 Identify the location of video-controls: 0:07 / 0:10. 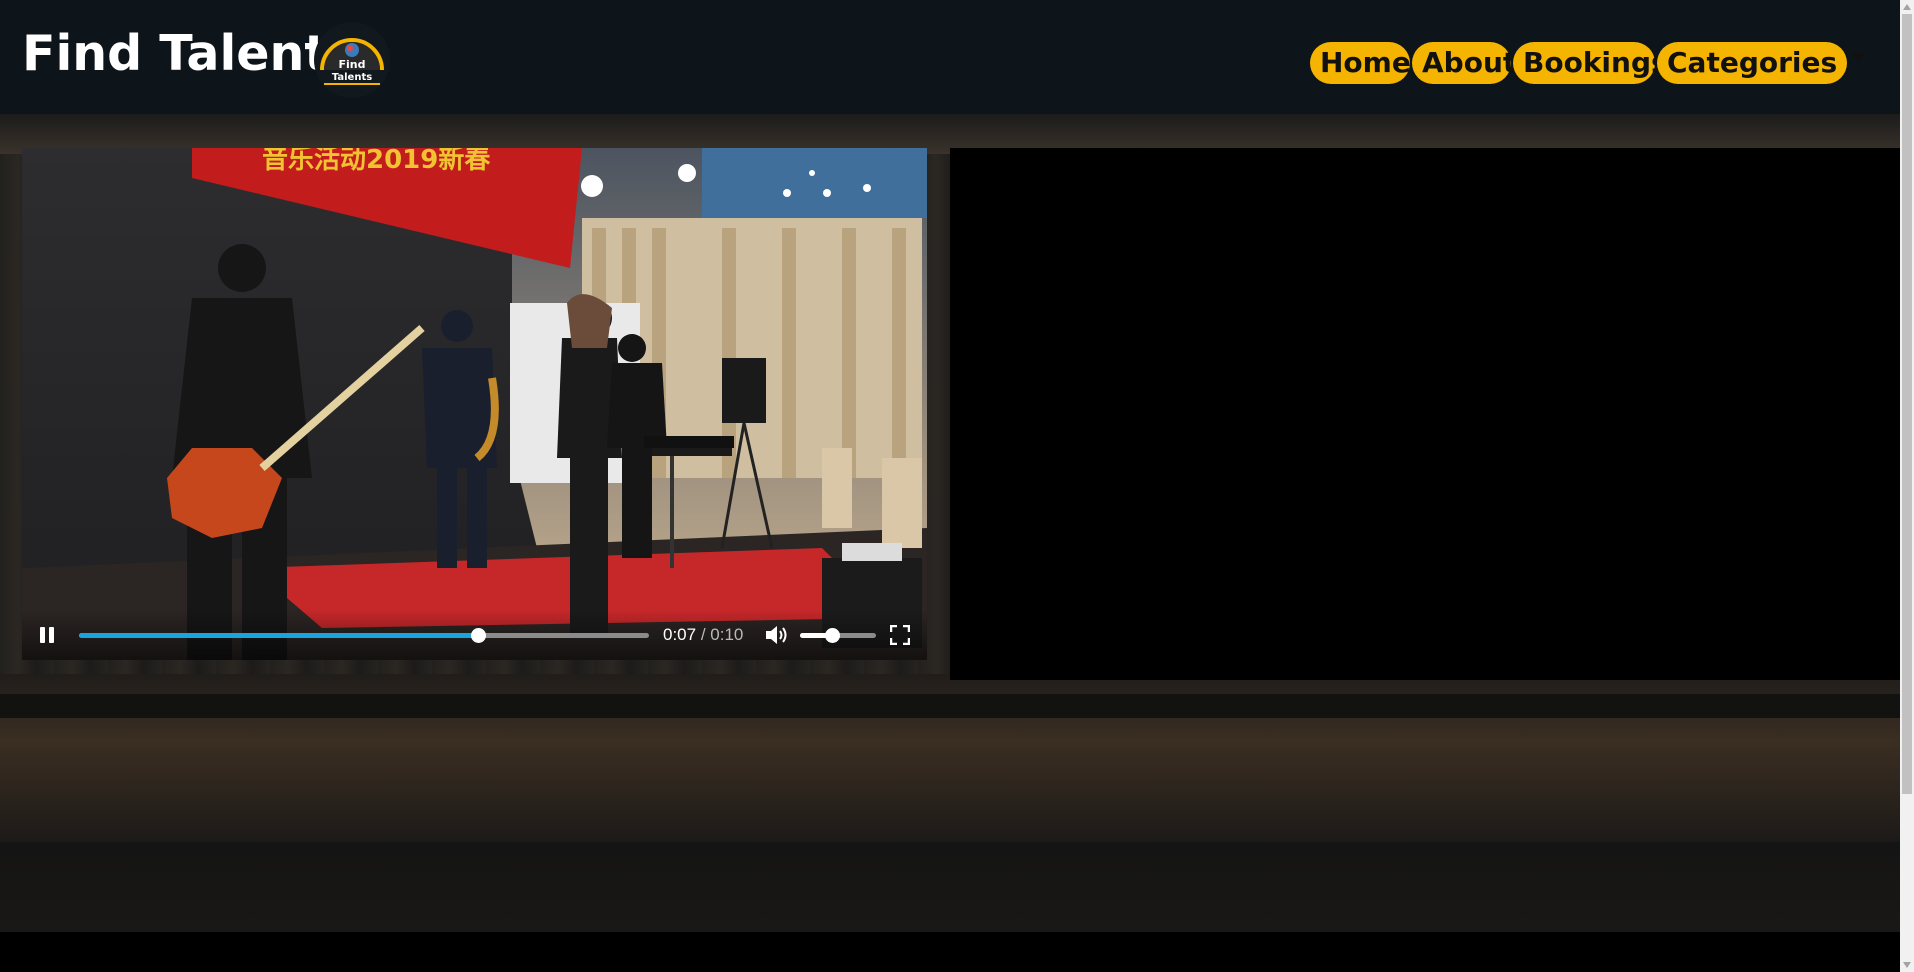
(474, 635).